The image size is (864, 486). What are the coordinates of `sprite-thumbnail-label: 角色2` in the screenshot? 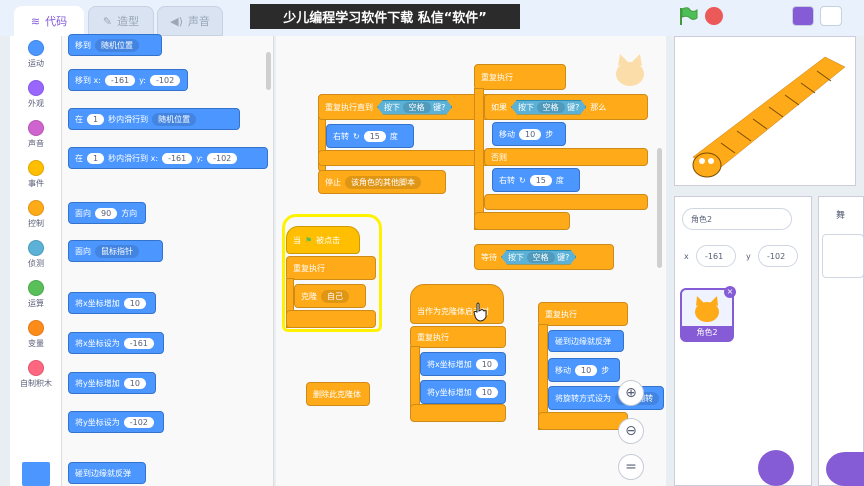 It's located at (707, 333).